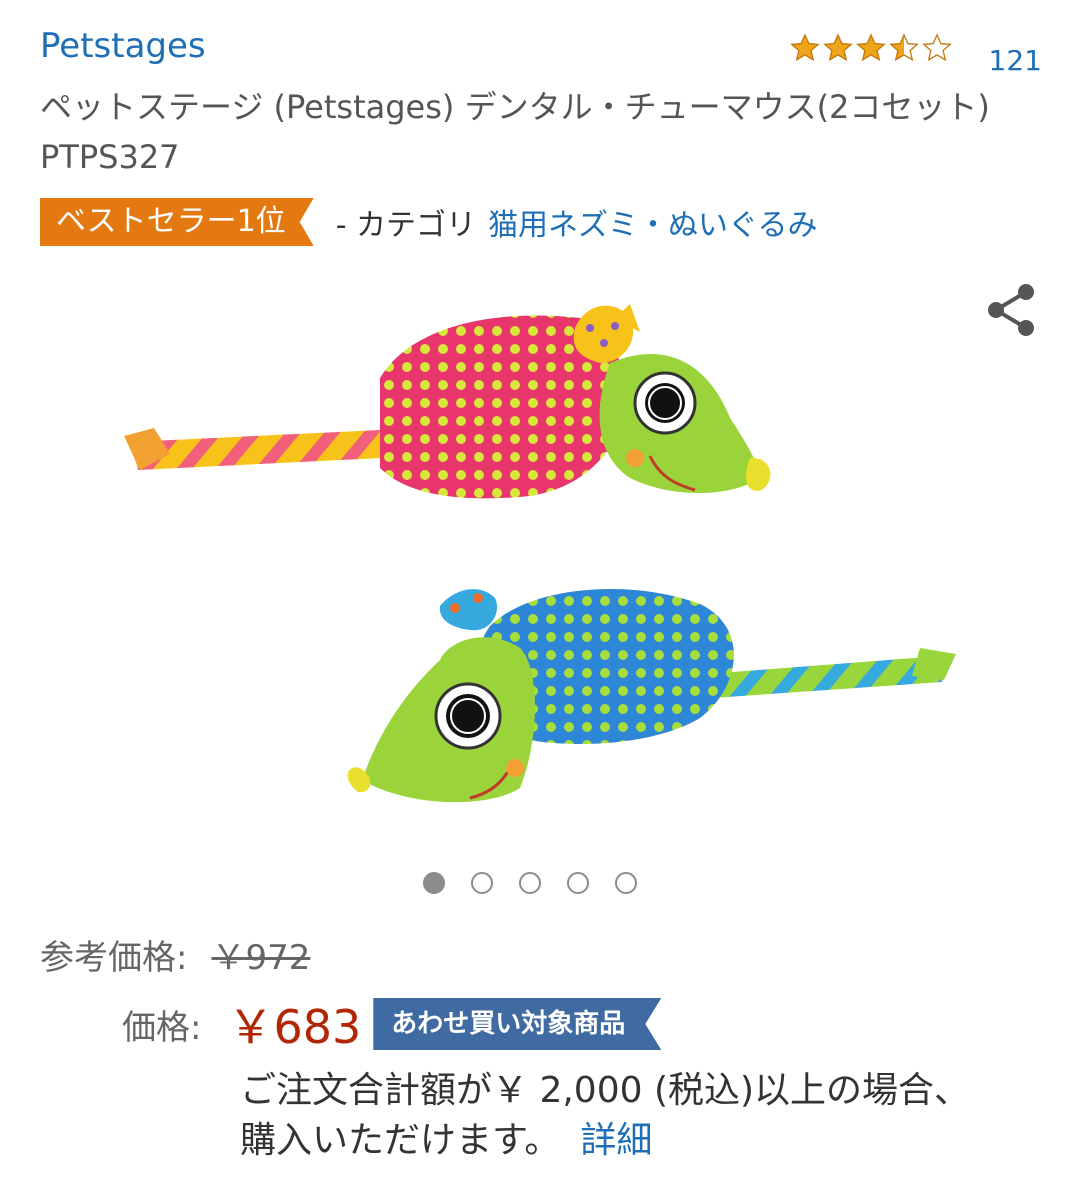  I want to click on price-label: 価格:, so click(162, 1027).